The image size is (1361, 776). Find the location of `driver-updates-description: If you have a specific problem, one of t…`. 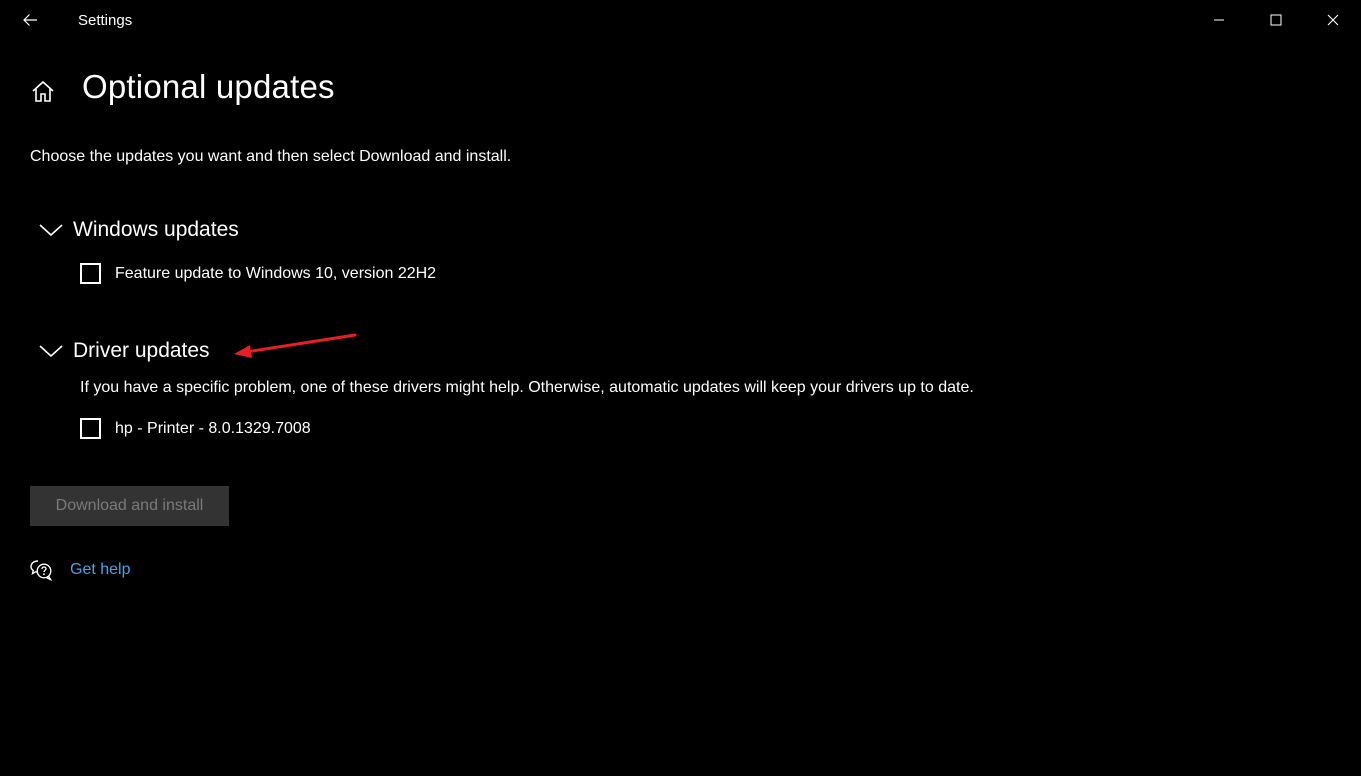

driver-updates-description: If you have a specific problem, one of t… is located at coordinates (527, 387).